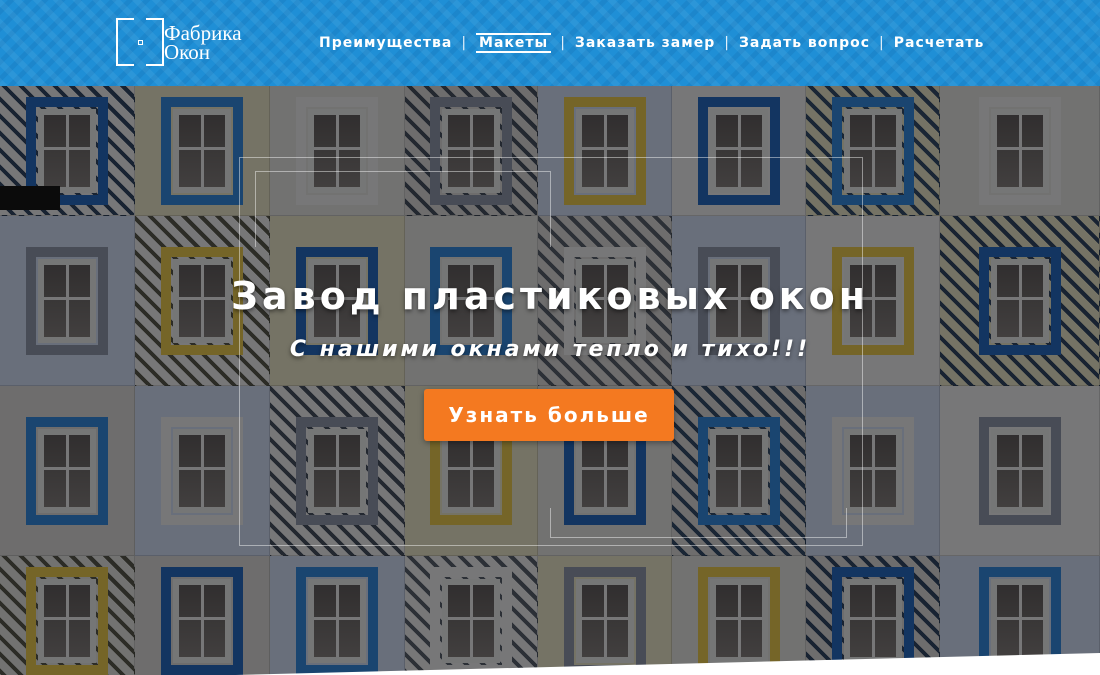 This screenshot has height=675, width=1100. What do you see at coordinates (939, 43) in the screenshot?
I see `nav-item-calculate: Расчетать` at bounding box center [939, 43].